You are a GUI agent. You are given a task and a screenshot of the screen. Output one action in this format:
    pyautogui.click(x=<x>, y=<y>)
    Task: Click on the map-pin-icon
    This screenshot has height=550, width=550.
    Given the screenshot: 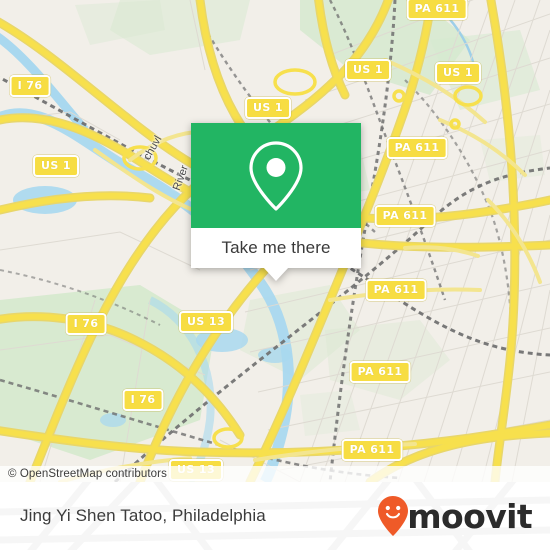 What is the action you would take?
    pyautogui.click(x=276, y=175)
    